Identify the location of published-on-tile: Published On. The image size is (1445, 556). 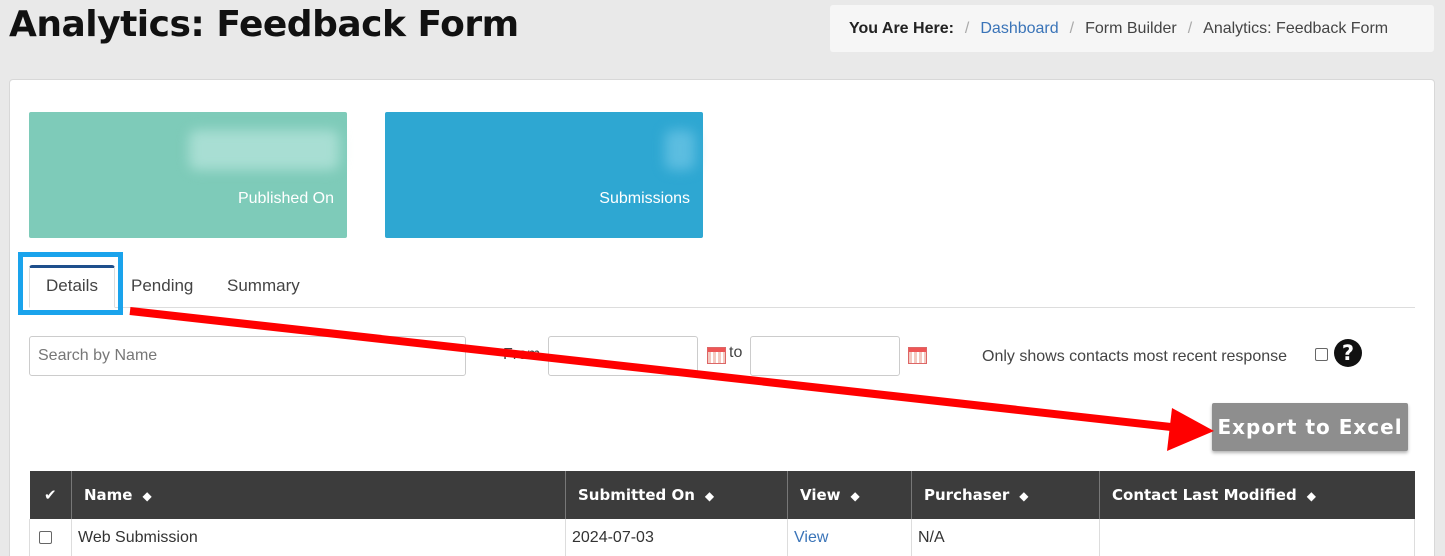
(188, 175).